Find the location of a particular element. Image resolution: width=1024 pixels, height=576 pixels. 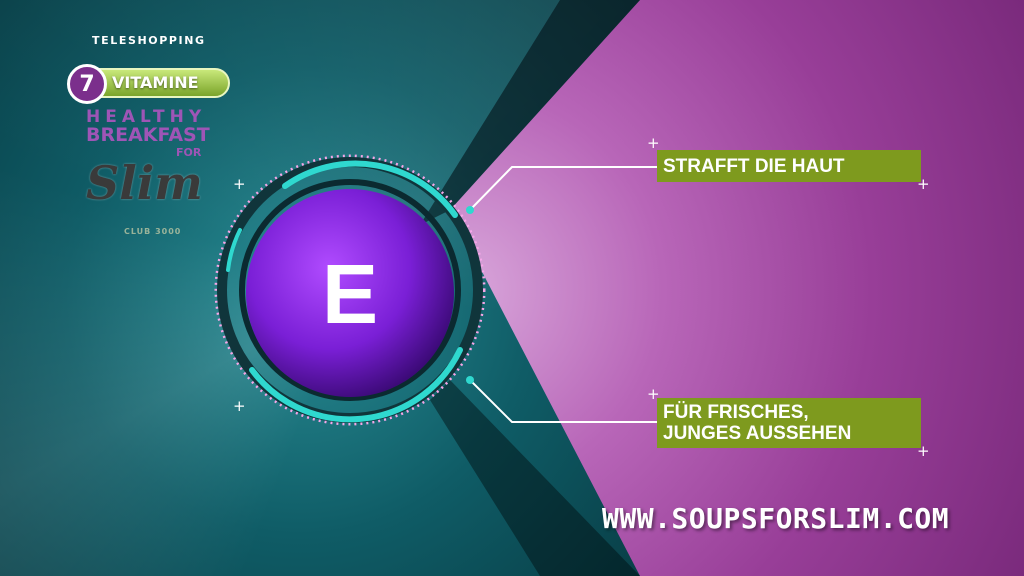

callout-line-bottom is located at coordinates (563, 401).